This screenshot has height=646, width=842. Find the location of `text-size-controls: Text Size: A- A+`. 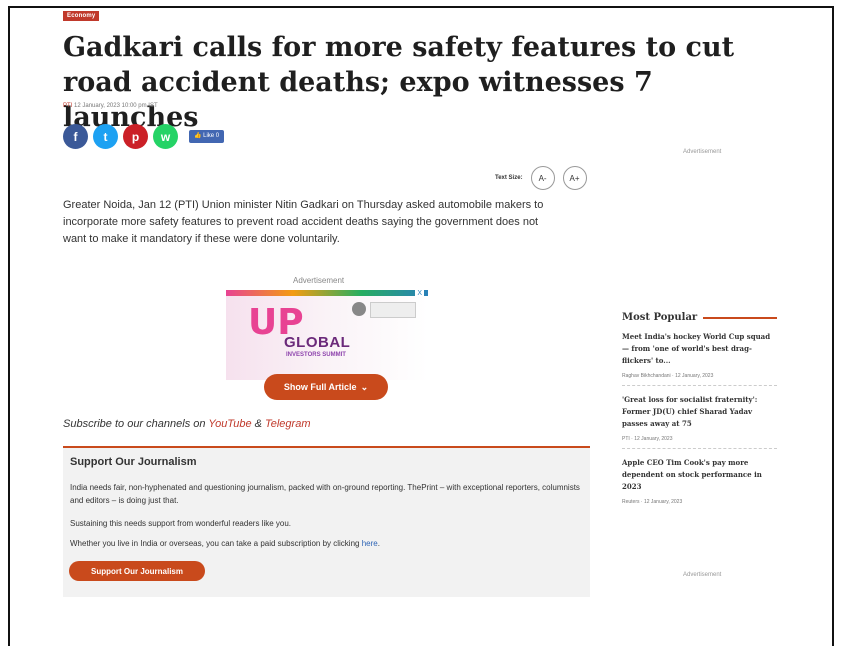

text-size-controls: Text Size: A- A+ is located at coordinates (541, 178).